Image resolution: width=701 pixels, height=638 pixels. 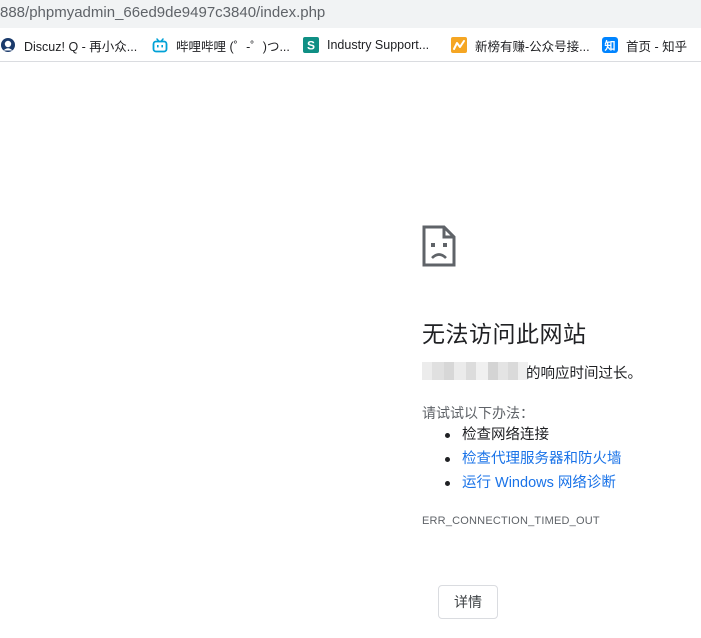 I want to click on error-code: ERR_CONNECTION_TIMED_OUT, so click(x=511, y=521).